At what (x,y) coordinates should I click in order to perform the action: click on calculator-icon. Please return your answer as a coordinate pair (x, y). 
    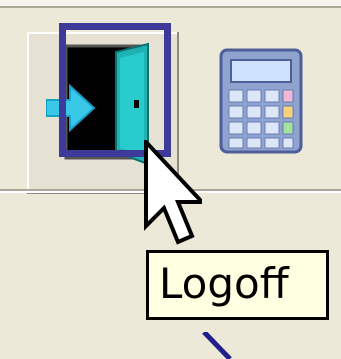
    Looking at the image, I should click on (261, 101).